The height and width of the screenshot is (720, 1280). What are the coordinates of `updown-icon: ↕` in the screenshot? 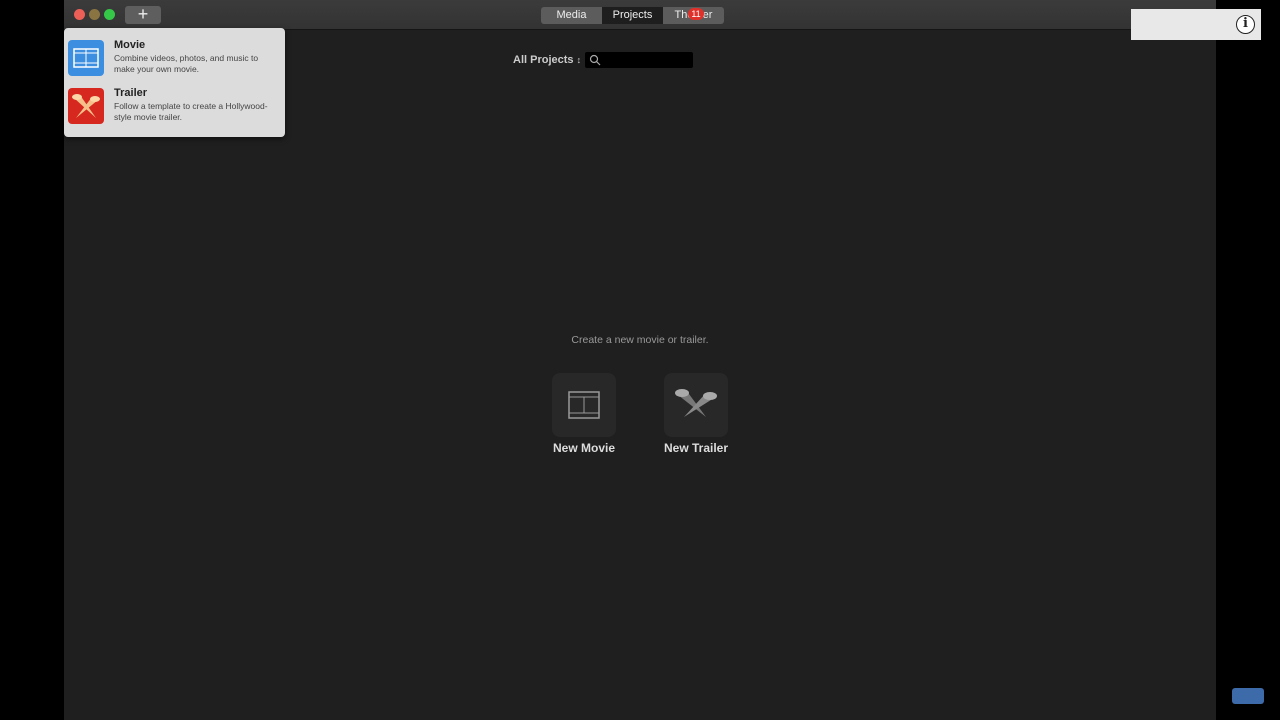 It's located at (579, 60).